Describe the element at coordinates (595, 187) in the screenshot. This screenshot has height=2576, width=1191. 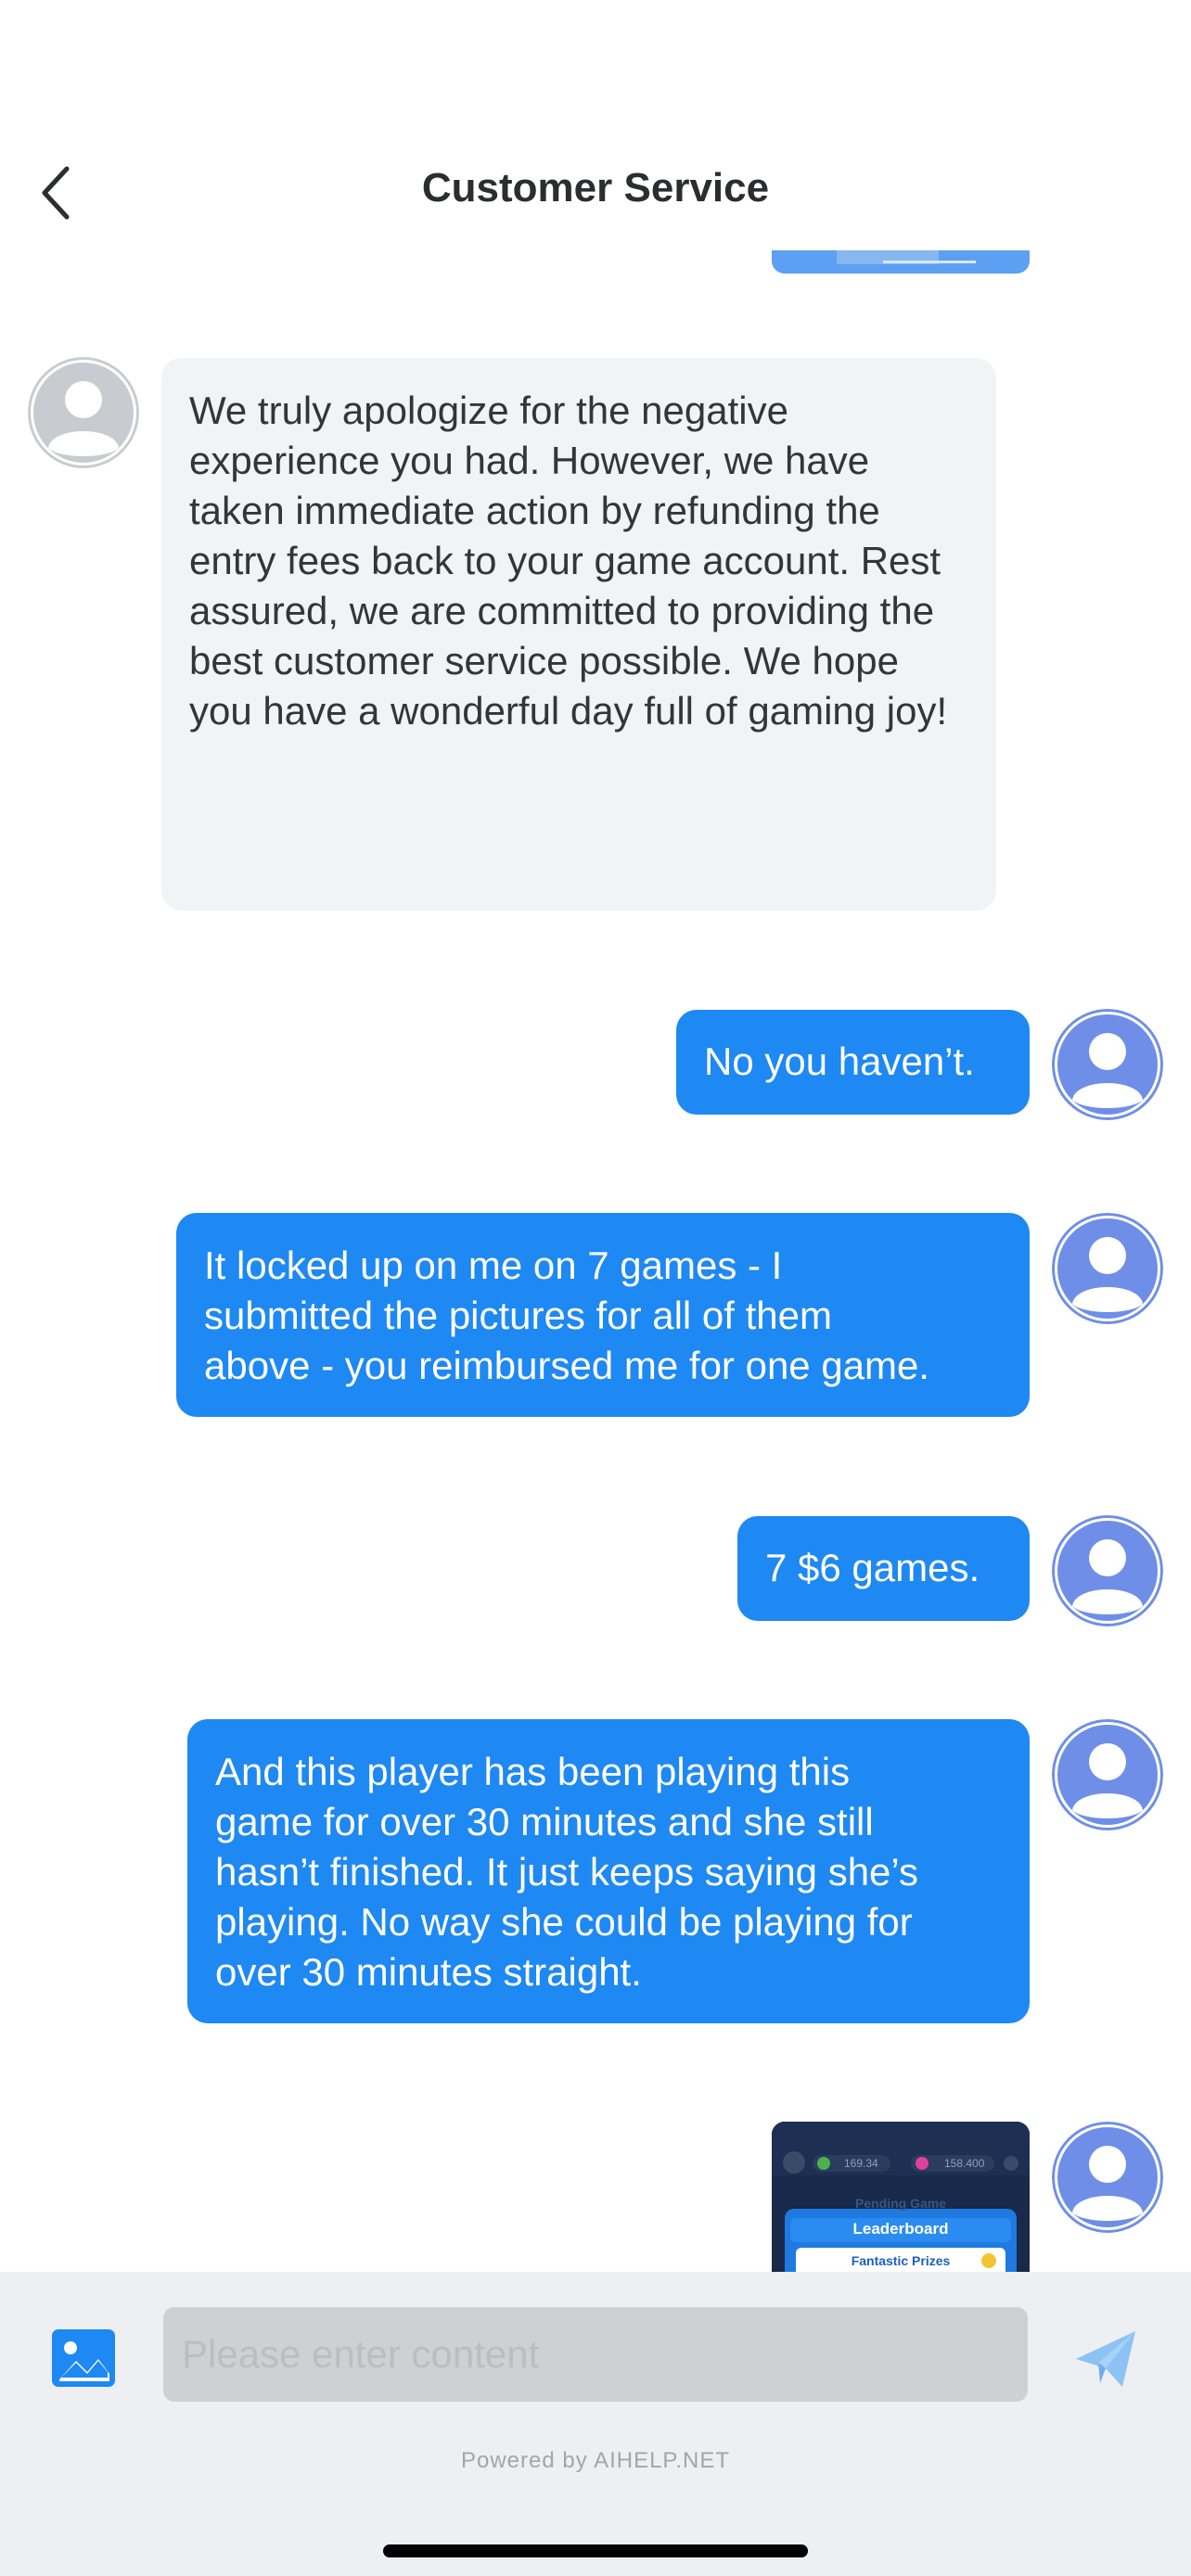
I see `page-title: Customer Service` at that location.